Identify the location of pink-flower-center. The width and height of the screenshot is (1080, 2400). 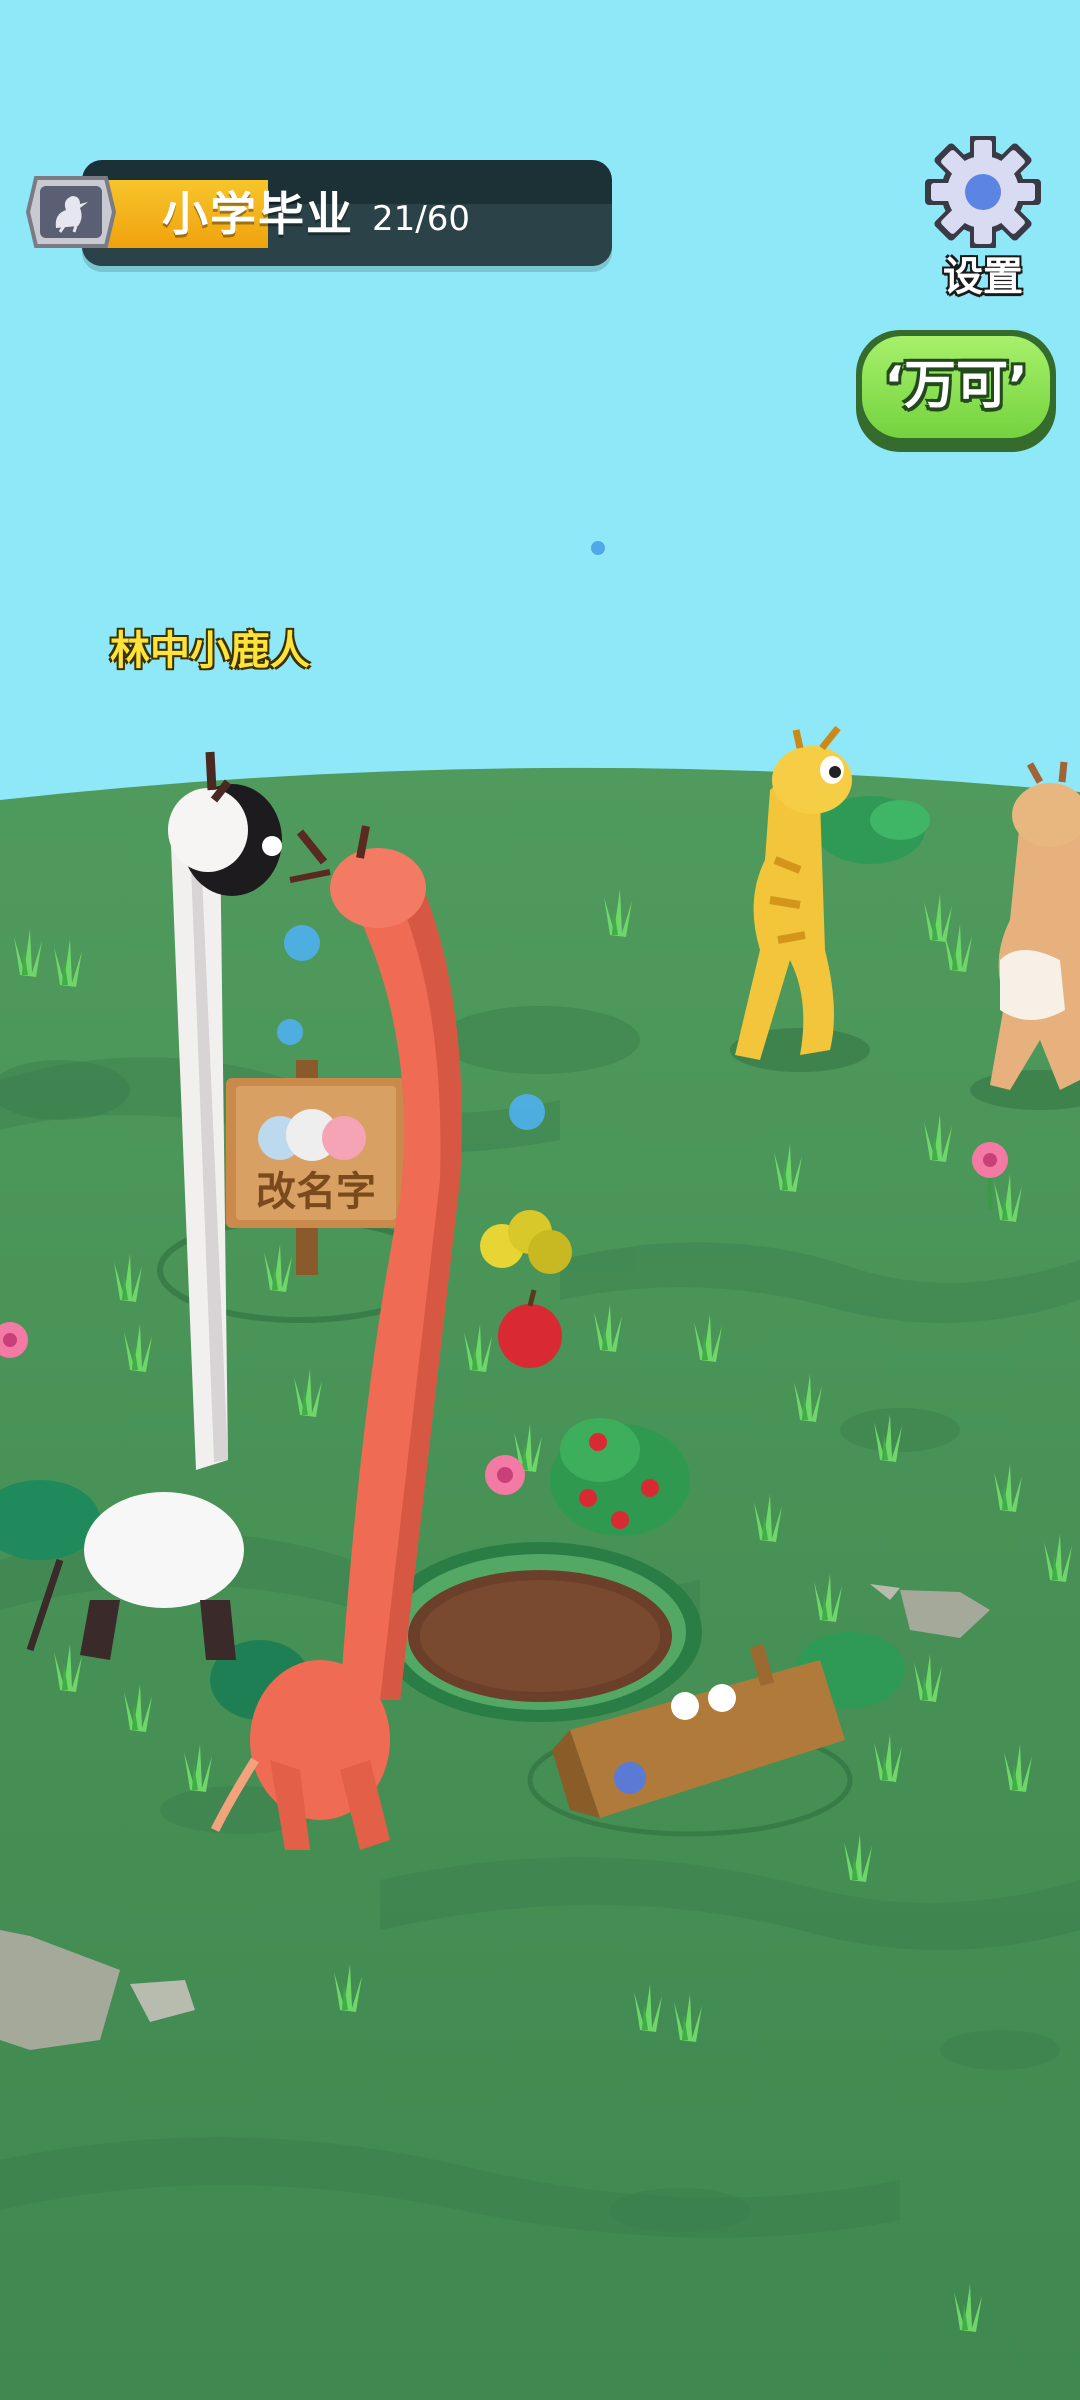
(505, 1475).